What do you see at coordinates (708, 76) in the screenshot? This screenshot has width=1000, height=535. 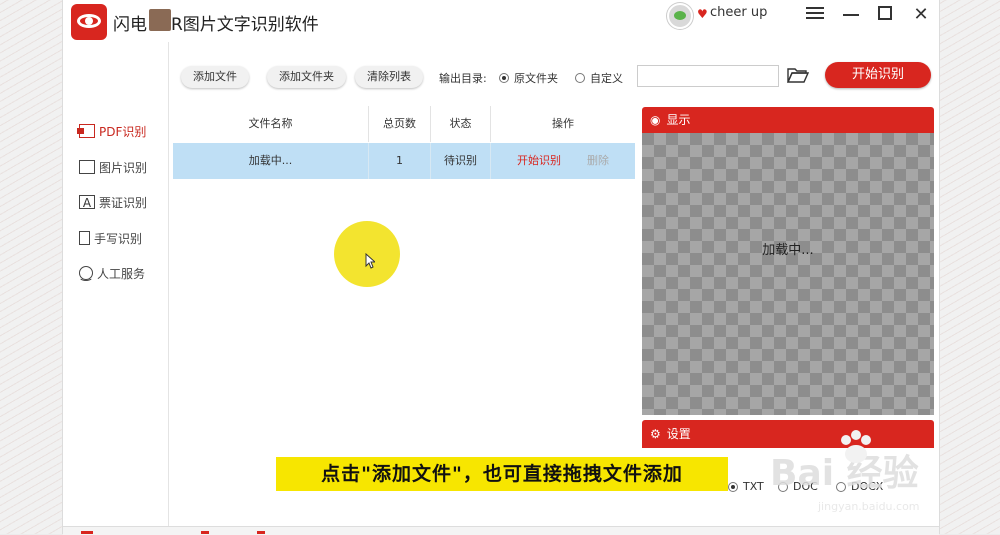 I see `output-path-input` at bounding box center [708, 76].